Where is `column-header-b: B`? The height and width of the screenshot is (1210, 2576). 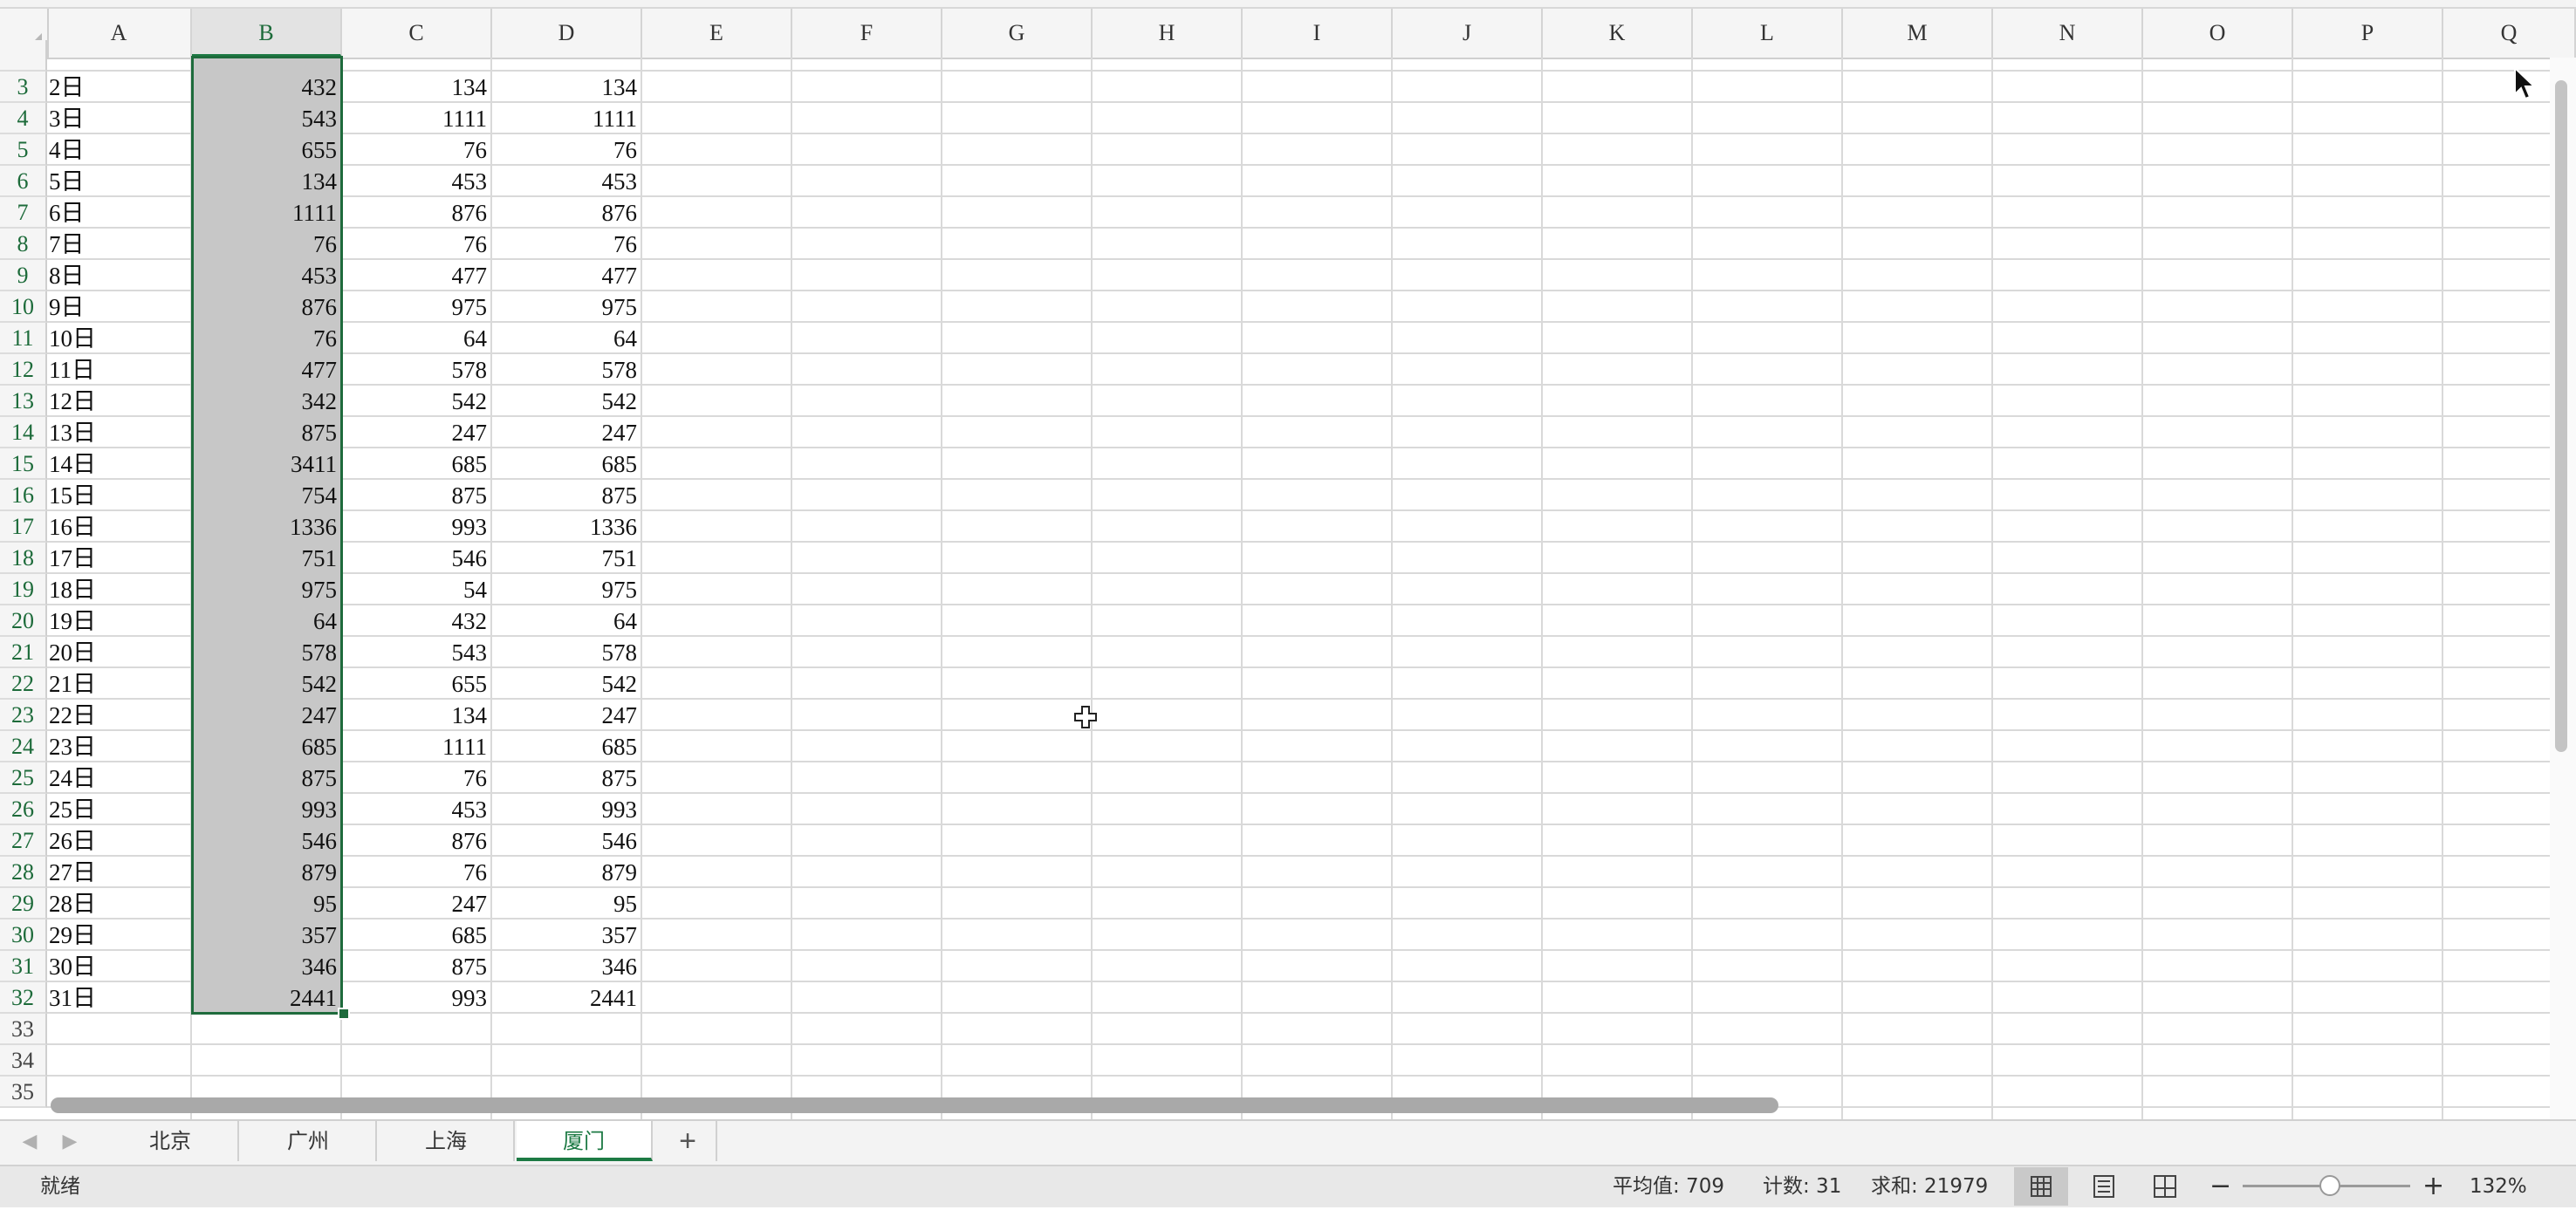
column-header-b: B is located at coordinates (267, 33).